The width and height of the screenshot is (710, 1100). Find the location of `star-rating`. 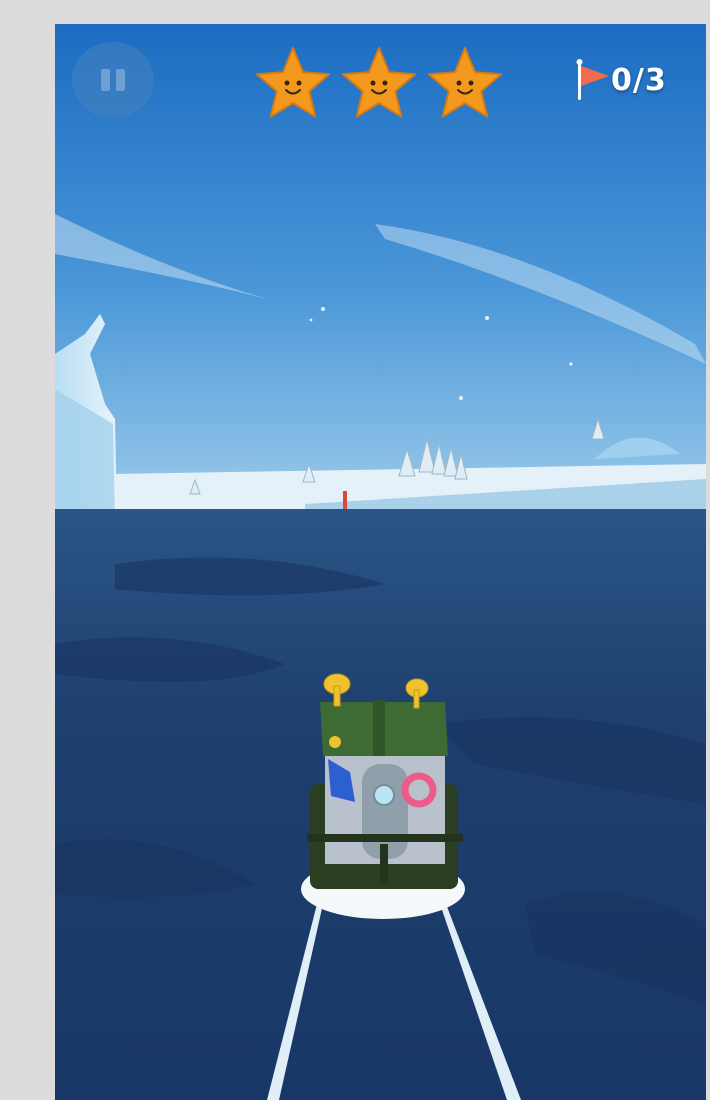

star-rating is located at coordinates (379, 83).